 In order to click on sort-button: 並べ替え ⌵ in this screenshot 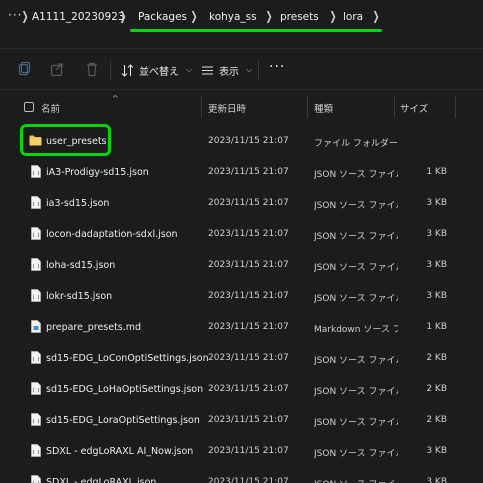, I will do `click(156, 70)`.